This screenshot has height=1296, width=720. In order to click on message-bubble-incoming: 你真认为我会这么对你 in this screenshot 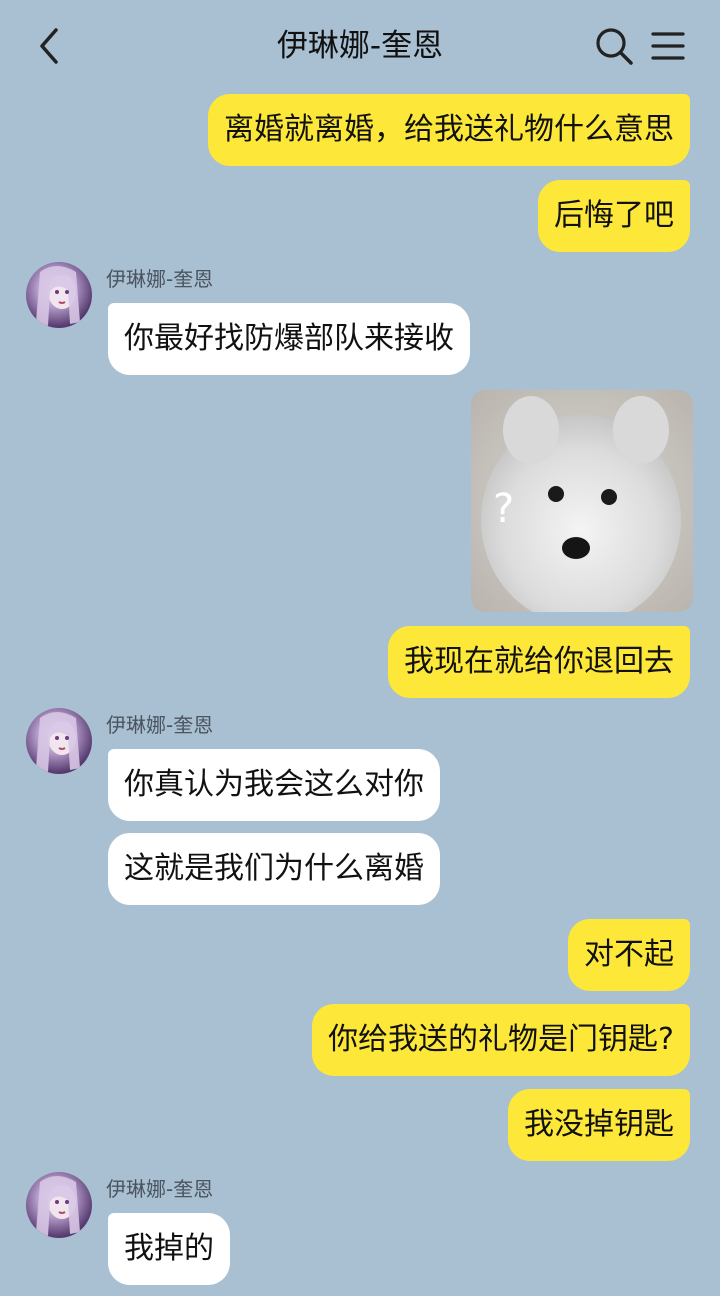, I will do `click(274, 785)`.